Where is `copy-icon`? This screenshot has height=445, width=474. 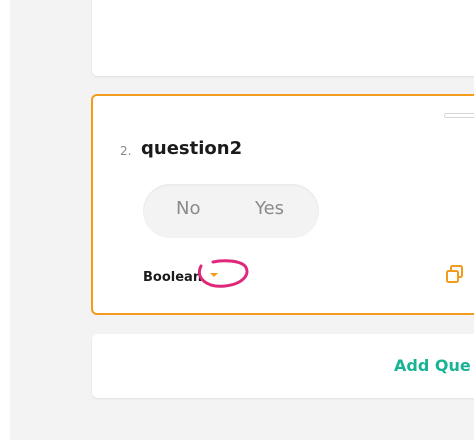
copy-icon is located at coordinates (455, 274).